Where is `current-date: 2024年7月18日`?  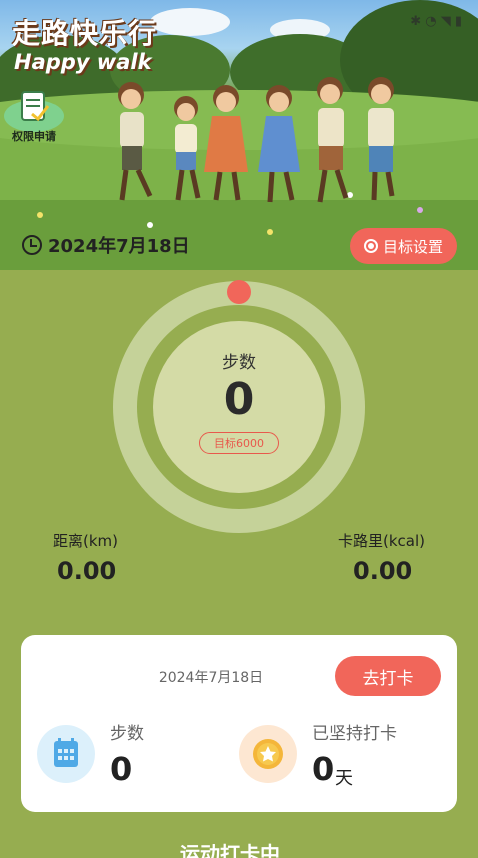
current-date: 2024年7月18日 is located at coordinates (119, 246).